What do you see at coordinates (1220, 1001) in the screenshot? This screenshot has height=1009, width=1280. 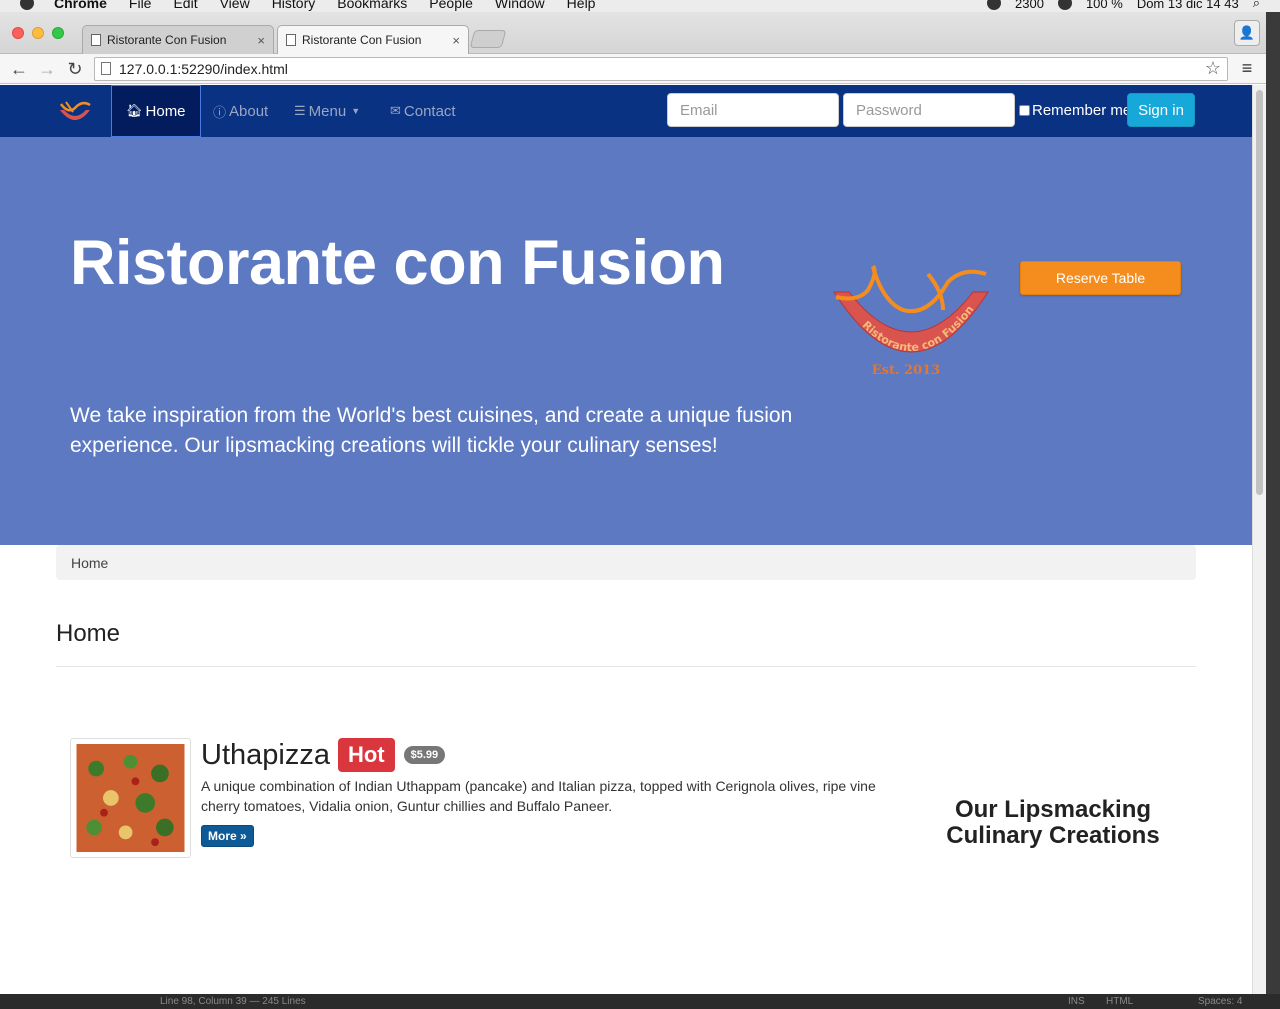 I see `editor-spaces: Spaces: 4` at bounding box center [1220, 1001].